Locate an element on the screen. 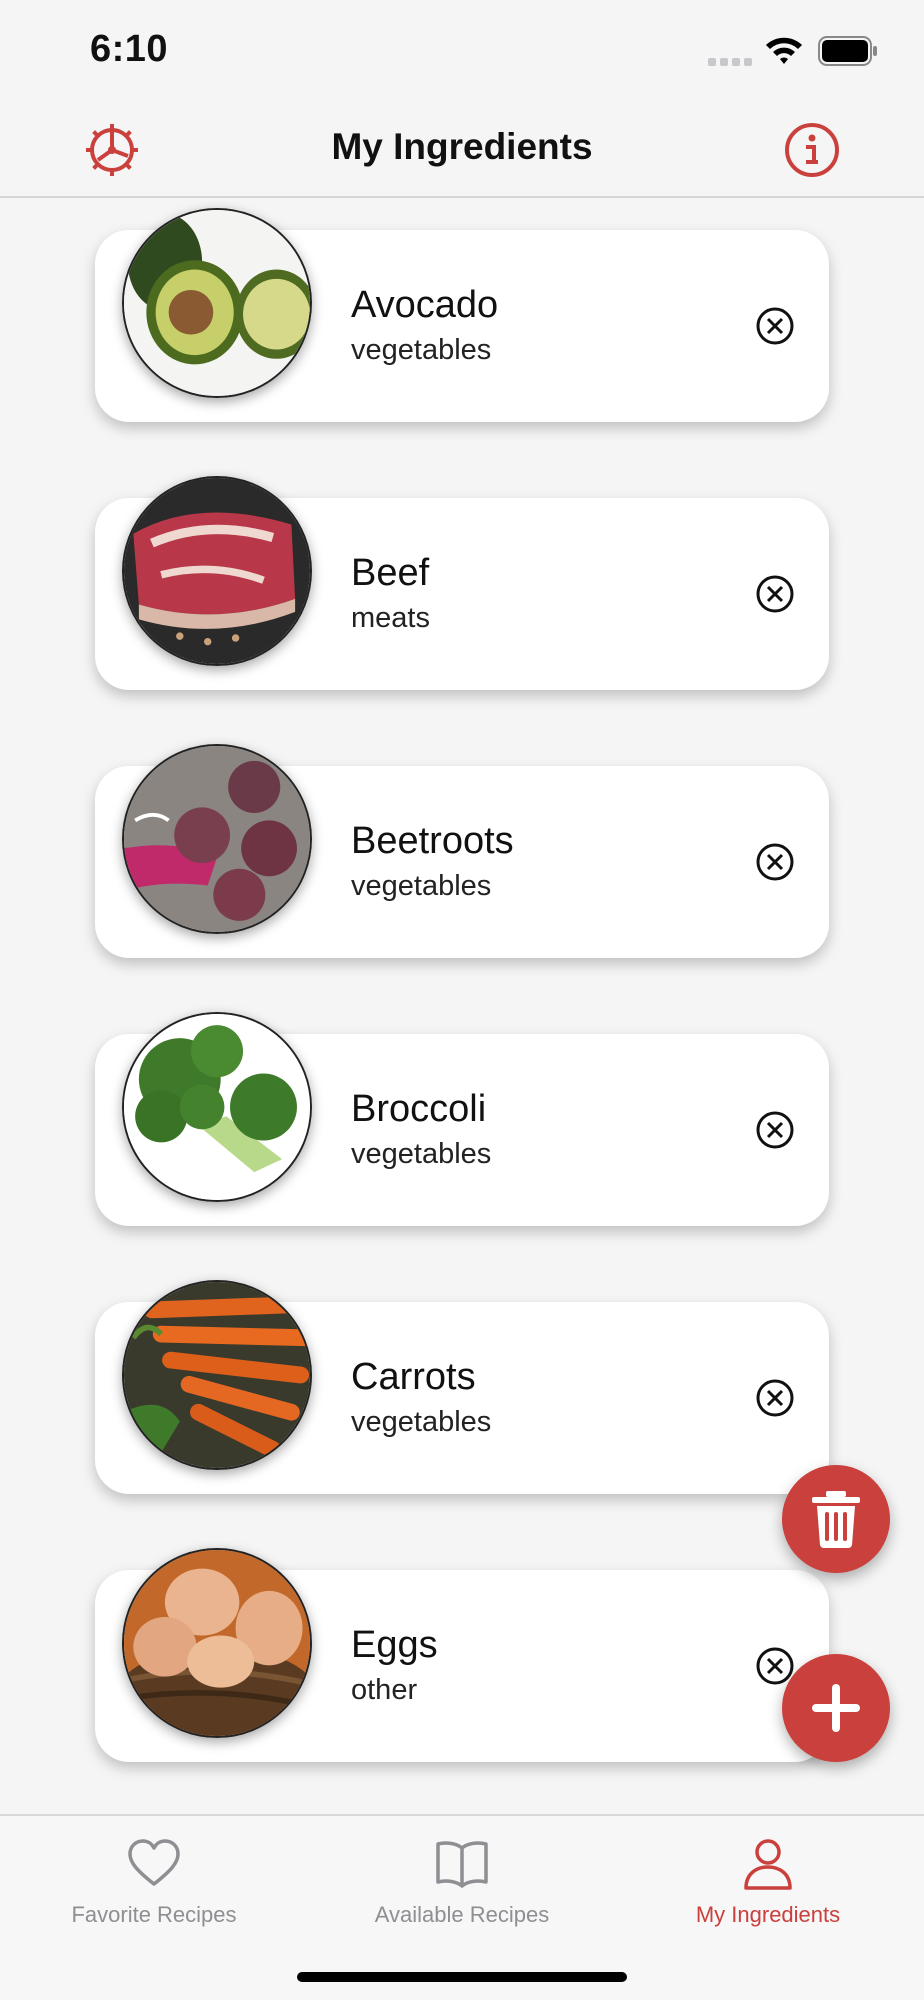  trash-icon is located at coordinates (836, 1519).